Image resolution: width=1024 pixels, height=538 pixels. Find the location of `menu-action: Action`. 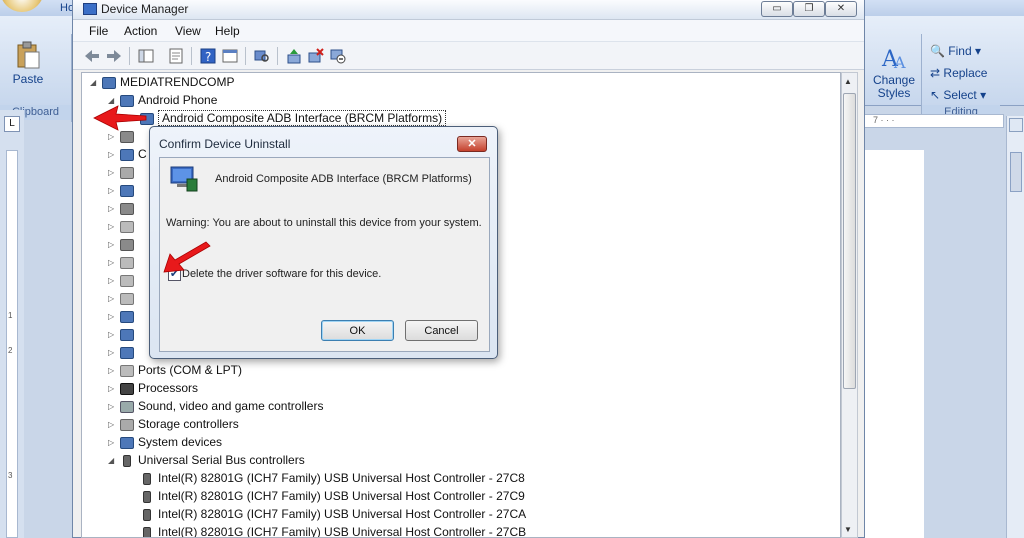

menu-action: Action is located at coordinates (140, 31).